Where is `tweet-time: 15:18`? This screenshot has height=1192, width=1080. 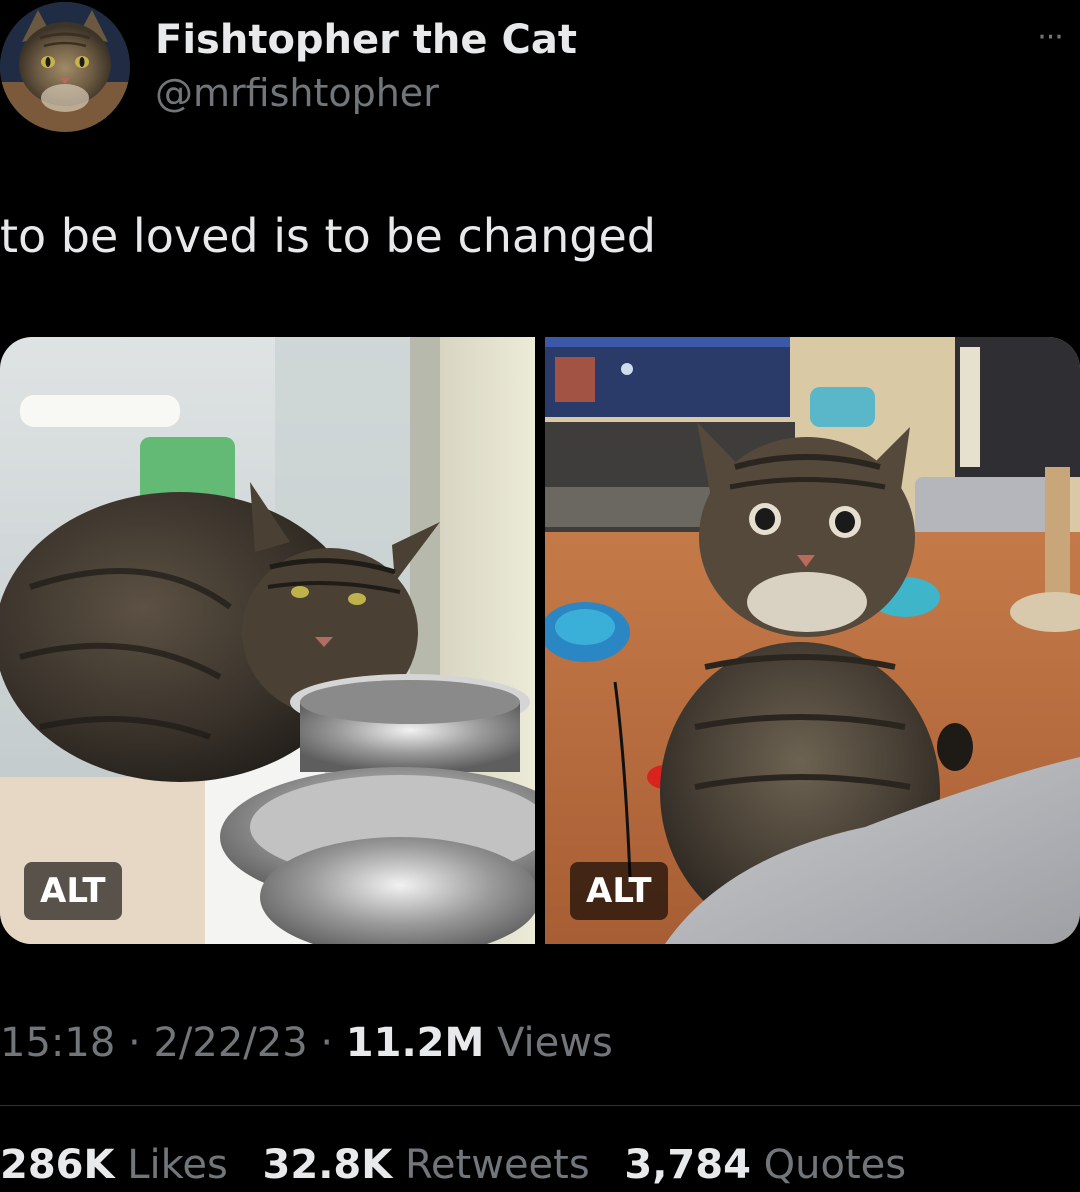 tweet-time: 15:18 is located at coordinates (57, 1043).